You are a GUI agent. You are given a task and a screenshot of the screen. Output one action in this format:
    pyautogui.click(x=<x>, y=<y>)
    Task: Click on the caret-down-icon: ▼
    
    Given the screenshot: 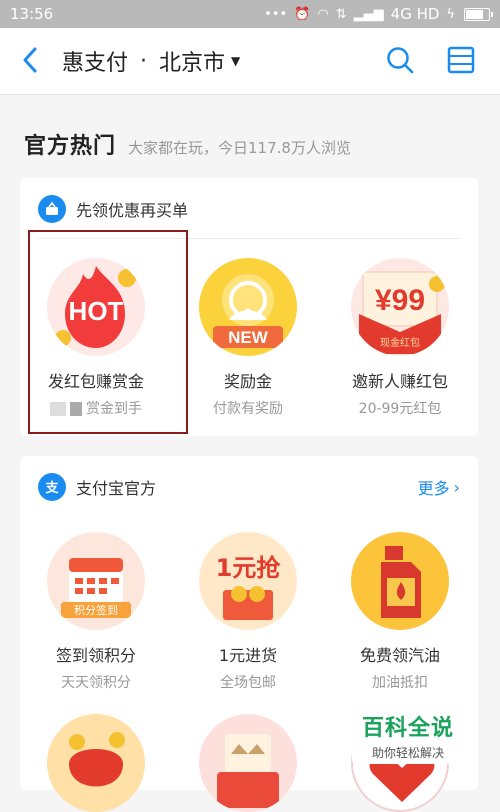 What is the action you would take?
    pyautogui.click(x=235, y=61)
    